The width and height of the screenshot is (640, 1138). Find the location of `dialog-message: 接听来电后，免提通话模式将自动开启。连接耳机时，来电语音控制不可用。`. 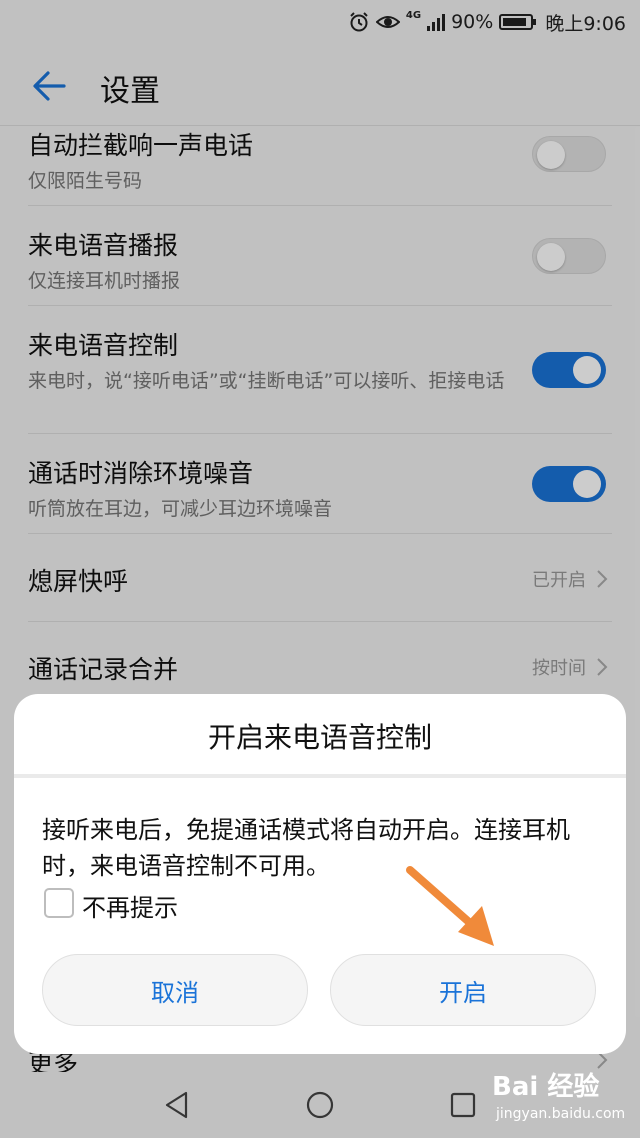

dialog-message: 接听来电后，免提通话模式将自动开启。连接耳机时，来电语音控制不可用。 is located at coordinates (306, 848).